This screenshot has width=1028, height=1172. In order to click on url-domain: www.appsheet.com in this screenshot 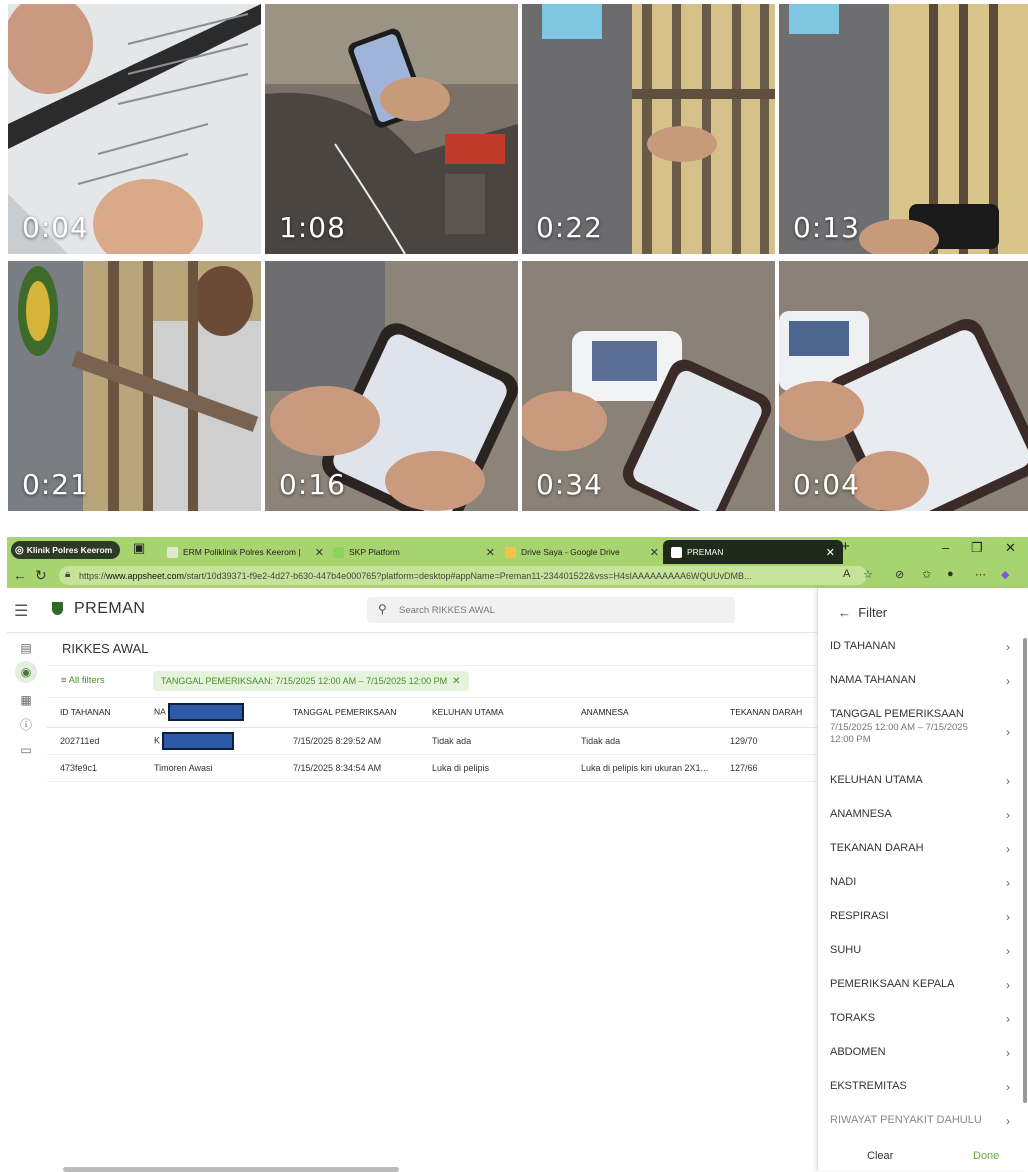, I will do `click(145, 575)`.